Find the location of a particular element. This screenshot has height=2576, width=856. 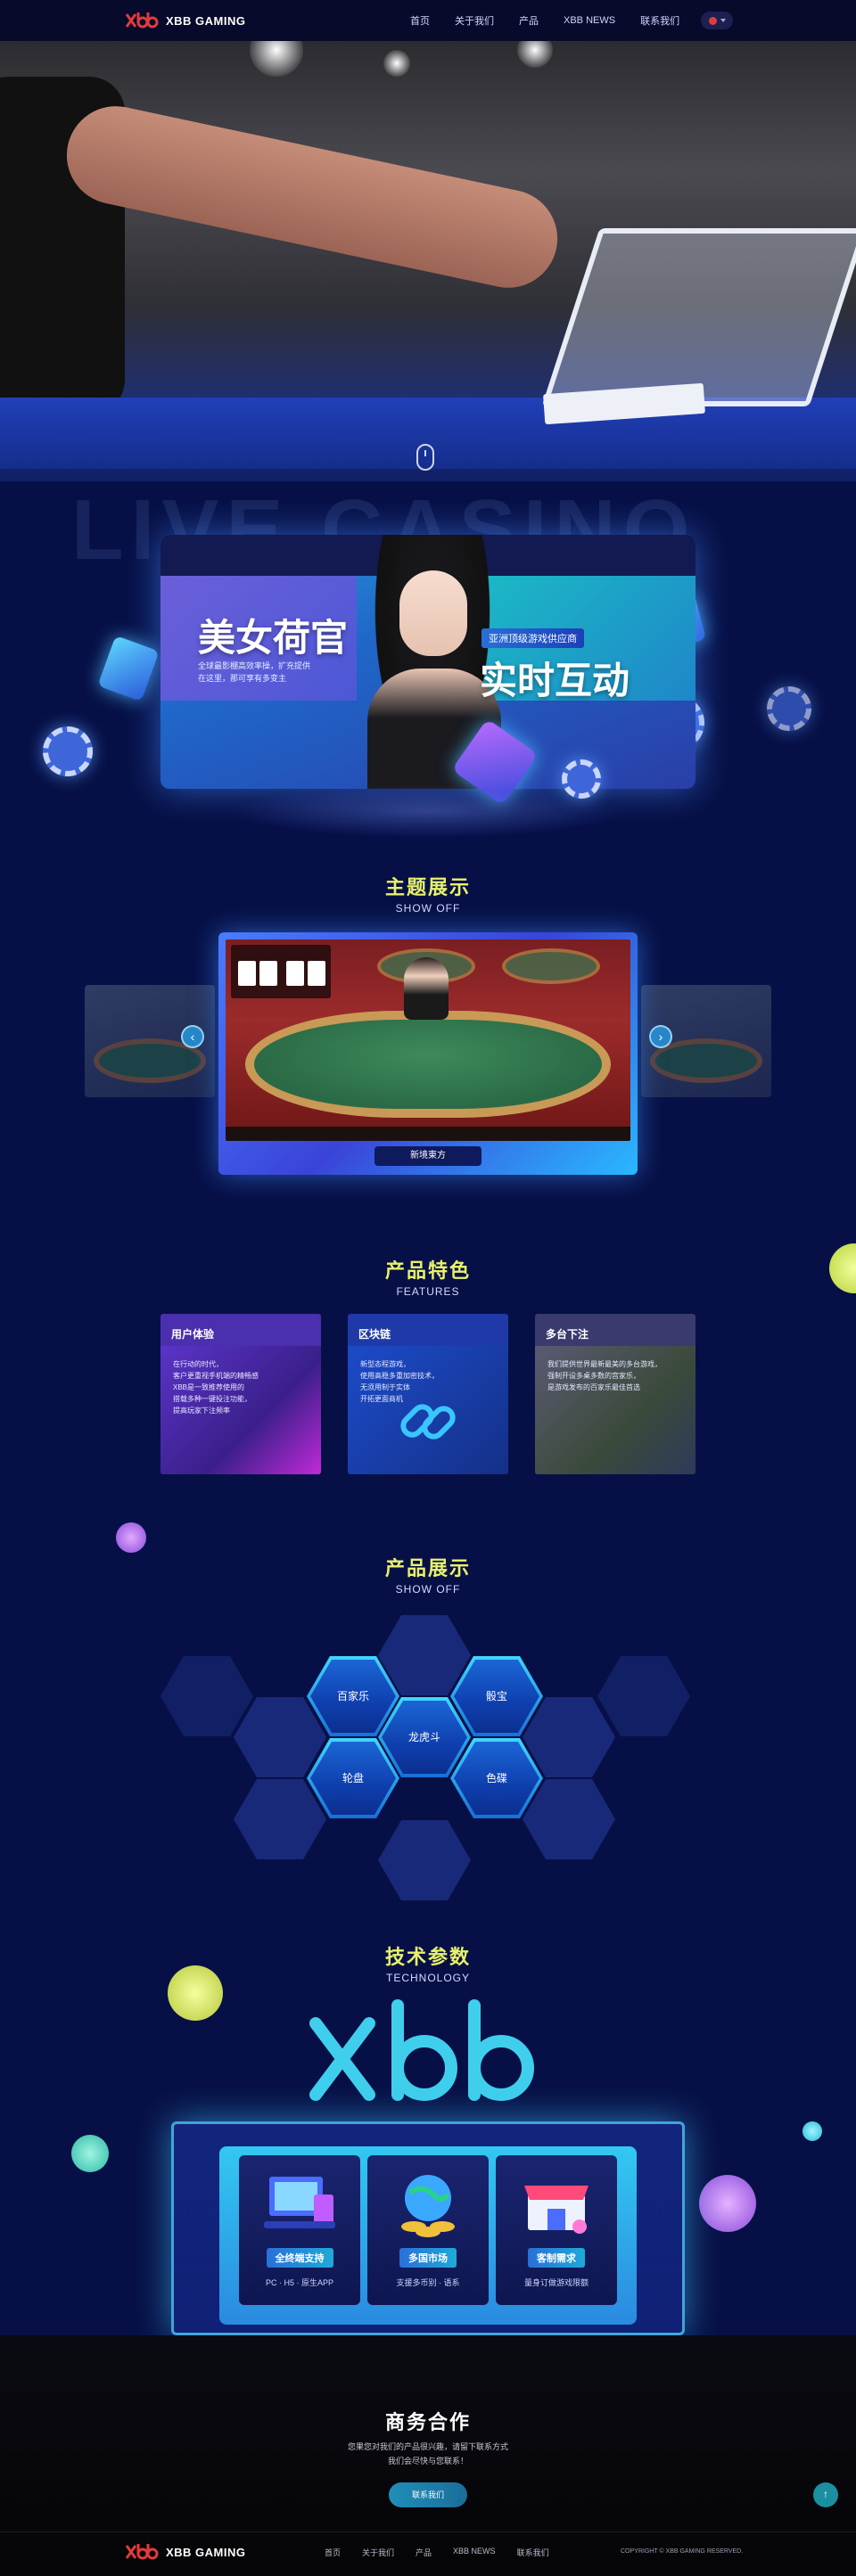

feature-card-blockchain: 区块链 新型态程游戏， 使用高稳多重加密技术， 无须用制于实体 开拓更面商机 is located at coordinates (428, 1394).